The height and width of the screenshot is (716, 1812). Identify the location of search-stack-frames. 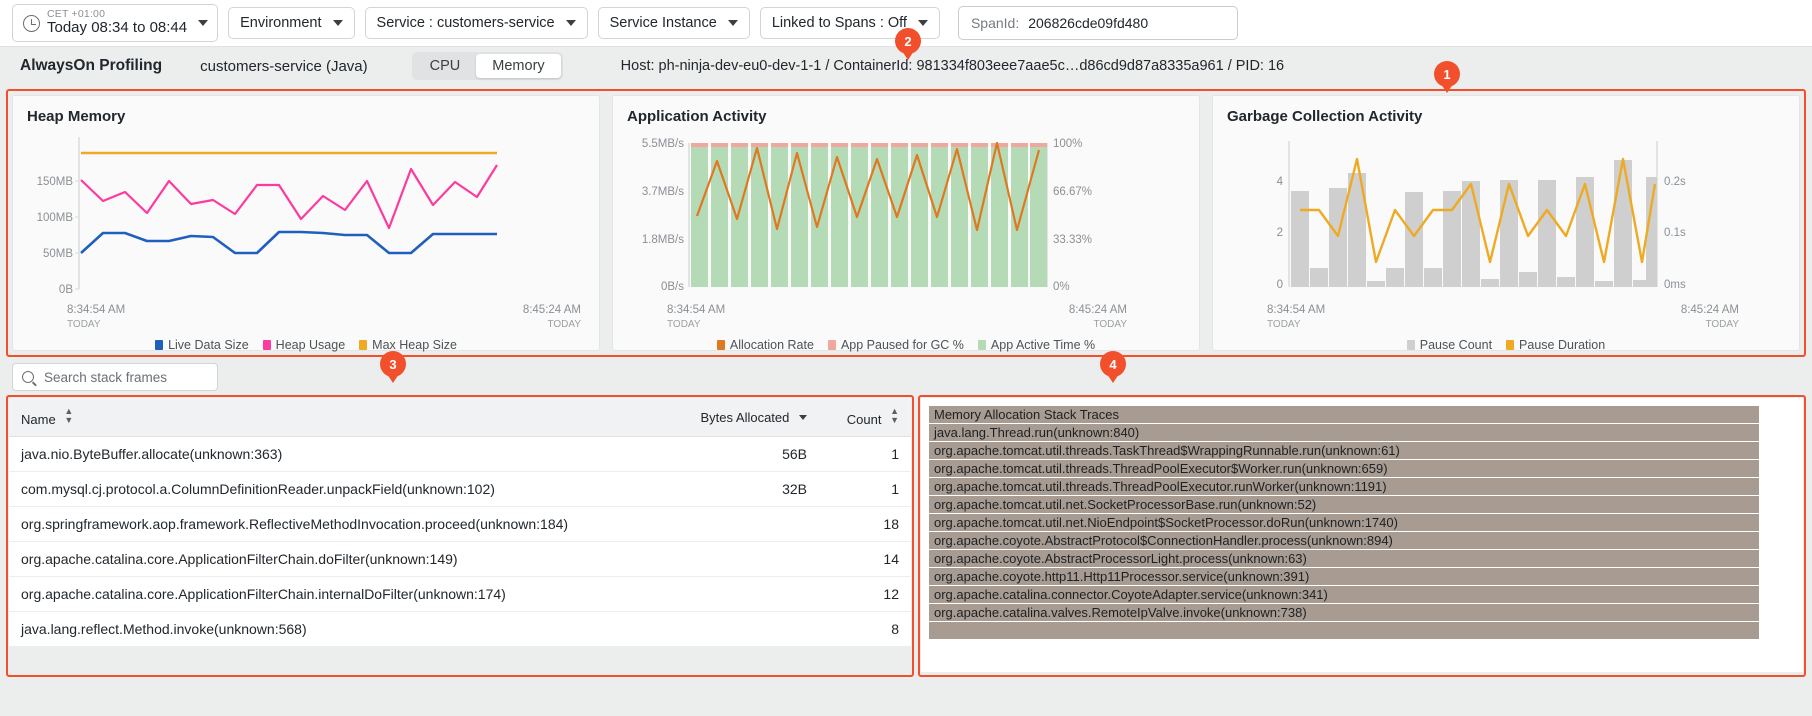
(115, 377).